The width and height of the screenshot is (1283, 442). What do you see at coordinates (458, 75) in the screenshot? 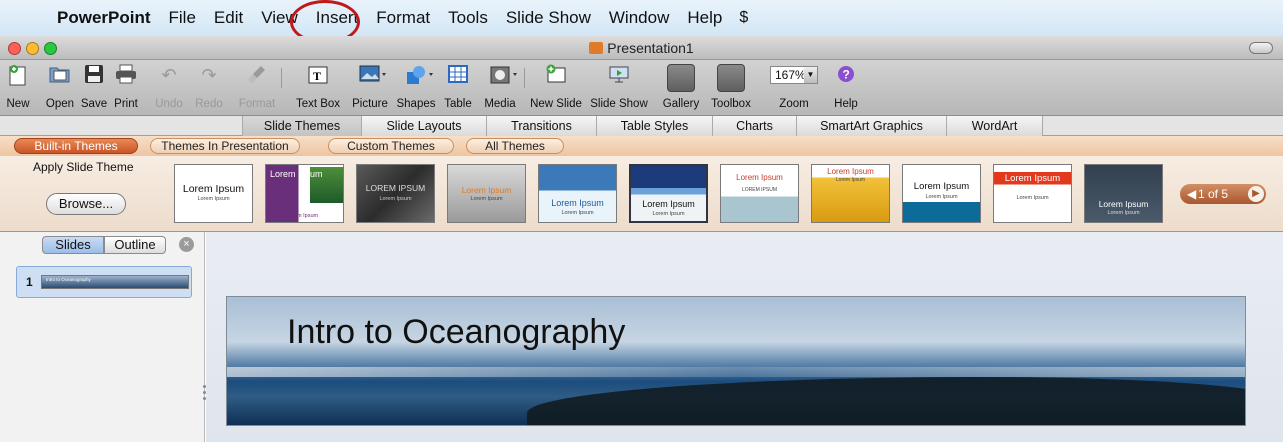
I see `table-grid-icon` at bounding box center [458, 75].